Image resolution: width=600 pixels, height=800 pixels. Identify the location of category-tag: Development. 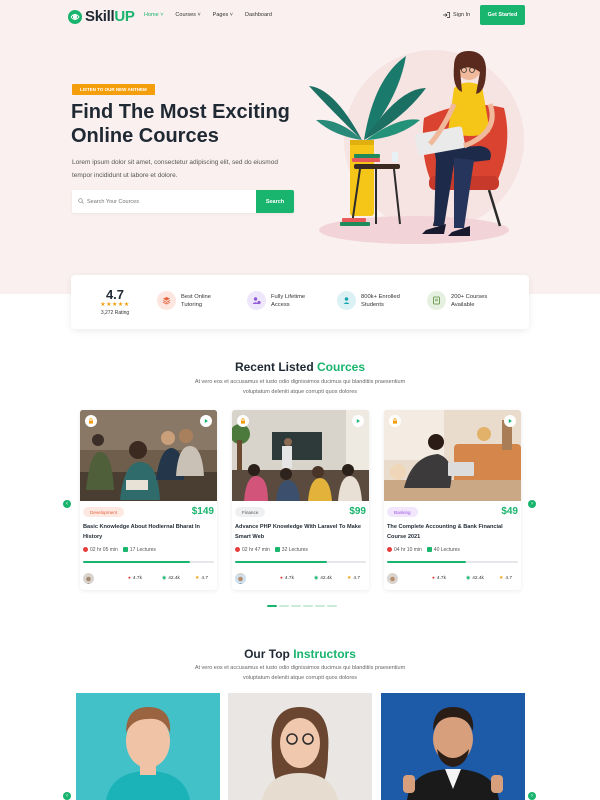
(104, 512).